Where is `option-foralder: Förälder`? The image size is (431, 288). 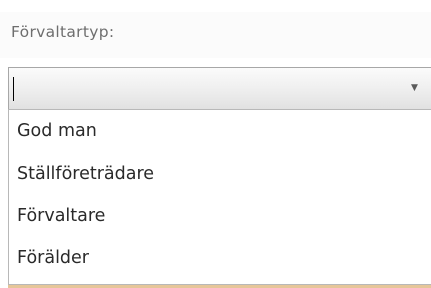 option-foralder: Förälder is located at coordinates (53, 258).